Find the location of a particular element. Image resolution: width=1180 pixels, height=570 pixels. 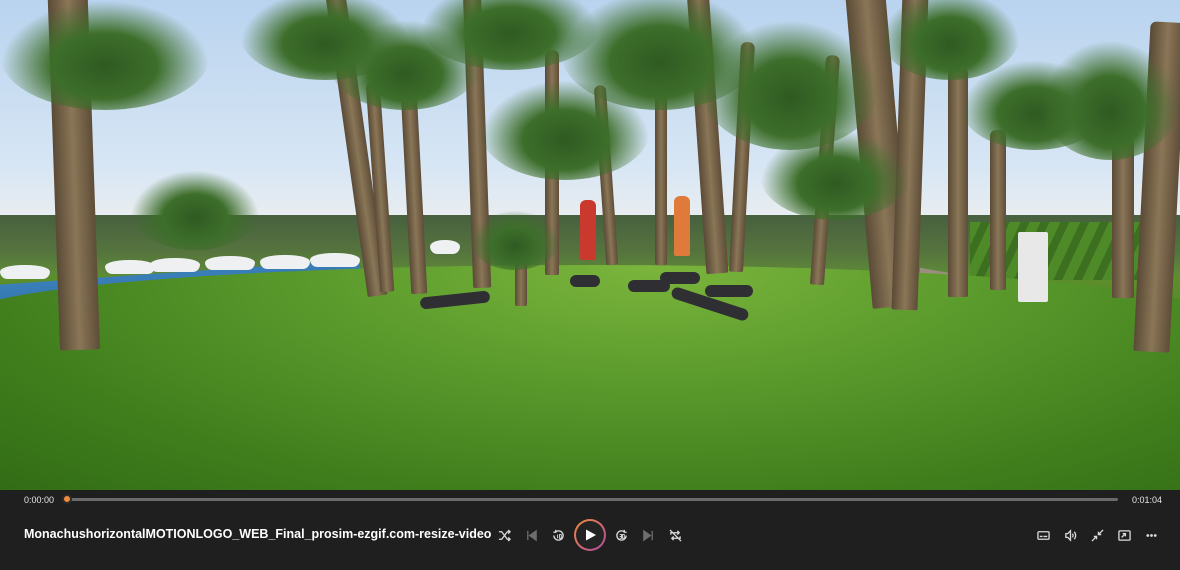

rewind-10-icon is located at coordinates (558, 535).